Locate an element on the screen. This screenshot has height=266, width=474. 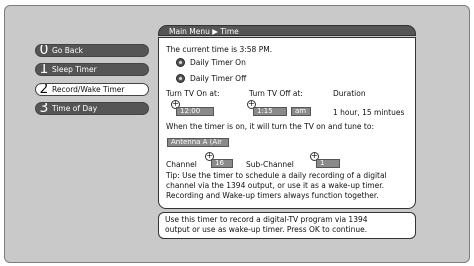
menu-label: Sleep Timer is located at coordinates (74, 69).